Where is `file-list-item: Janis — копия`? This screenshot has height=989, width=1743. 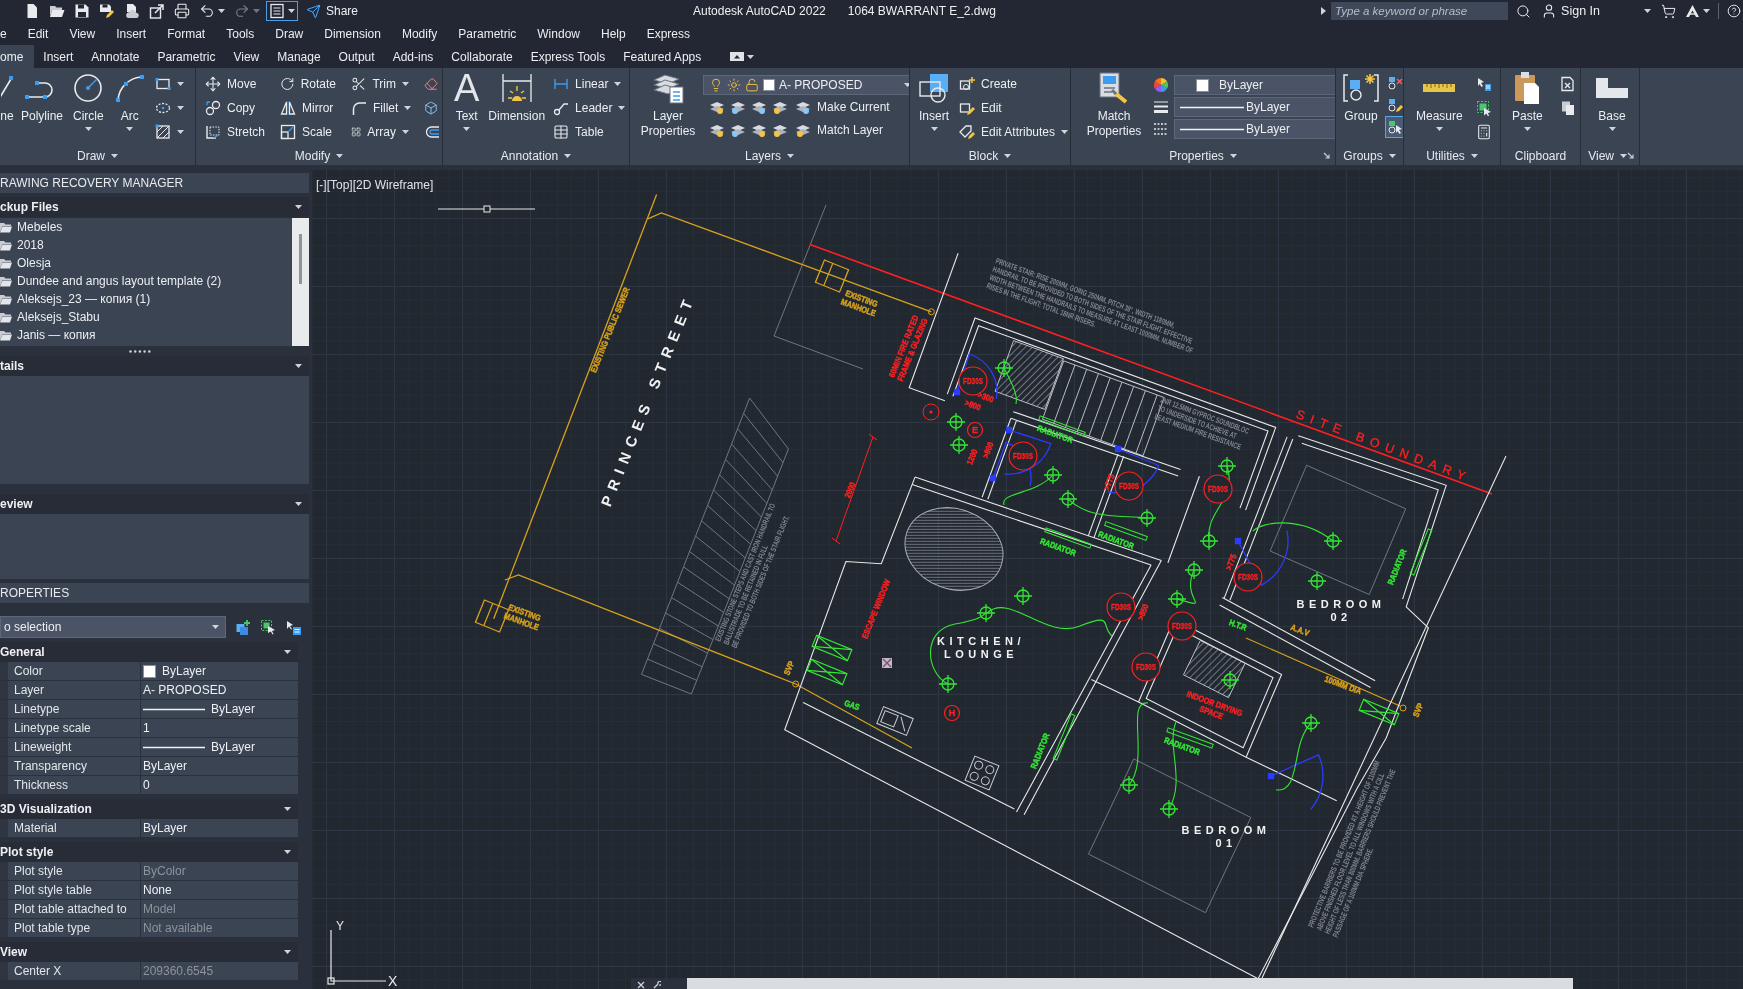
file-list-item: Janis — копия is located at coordinates (146, 335).